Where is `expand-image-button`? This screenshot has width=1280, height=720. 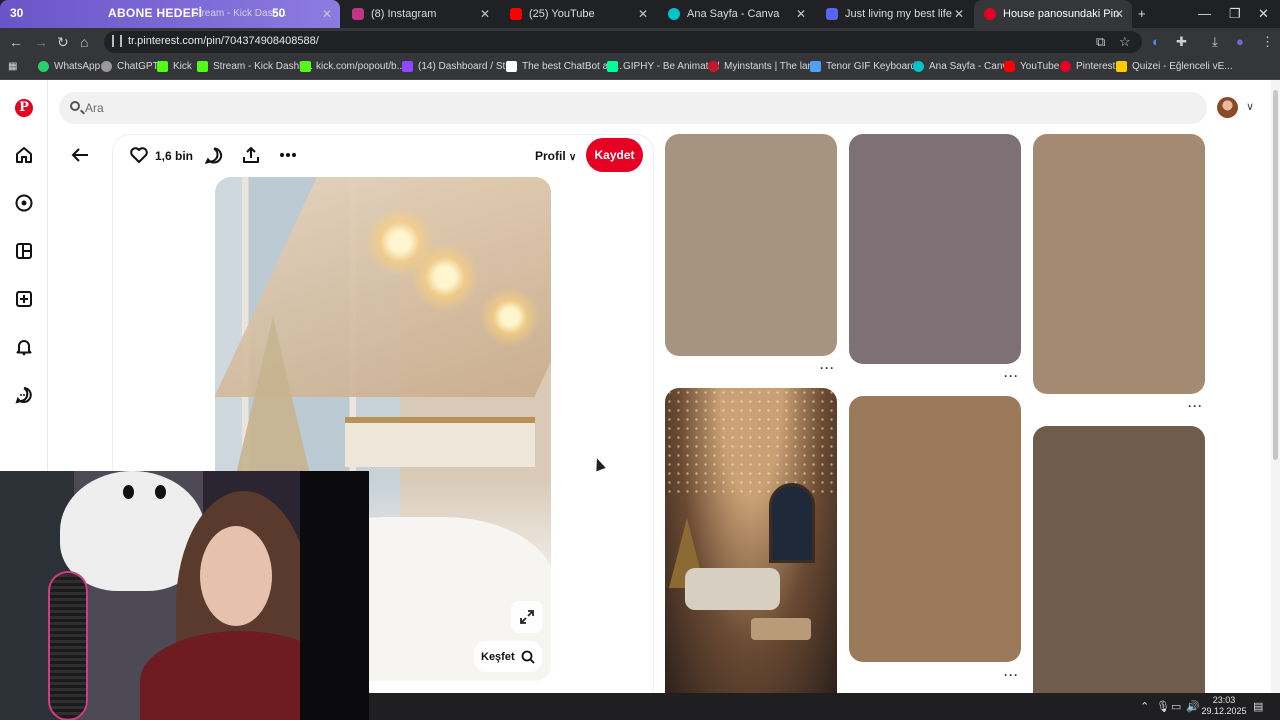 expand-image-button is located at coordinates (527, 617).